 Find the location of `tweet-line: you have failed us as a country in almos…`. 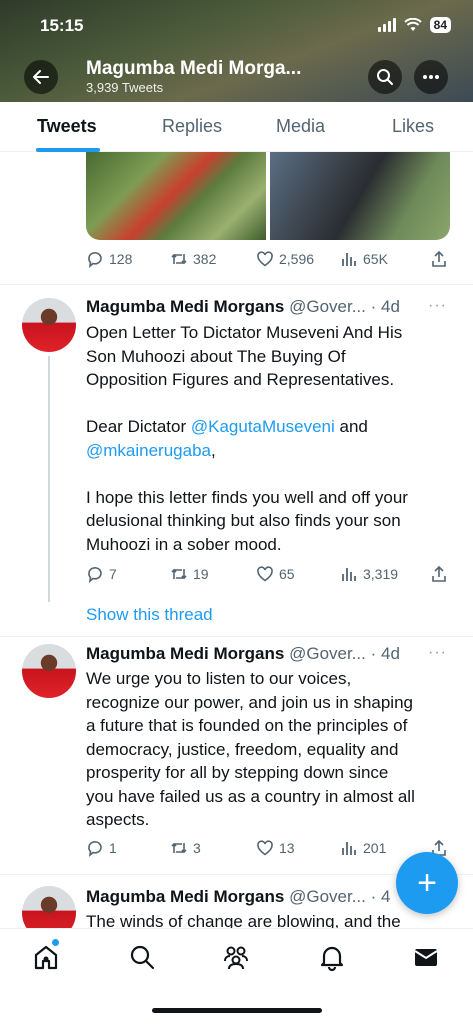

tweet-line: you have failed us as a country in almos… is located at coordinates (250, 796).